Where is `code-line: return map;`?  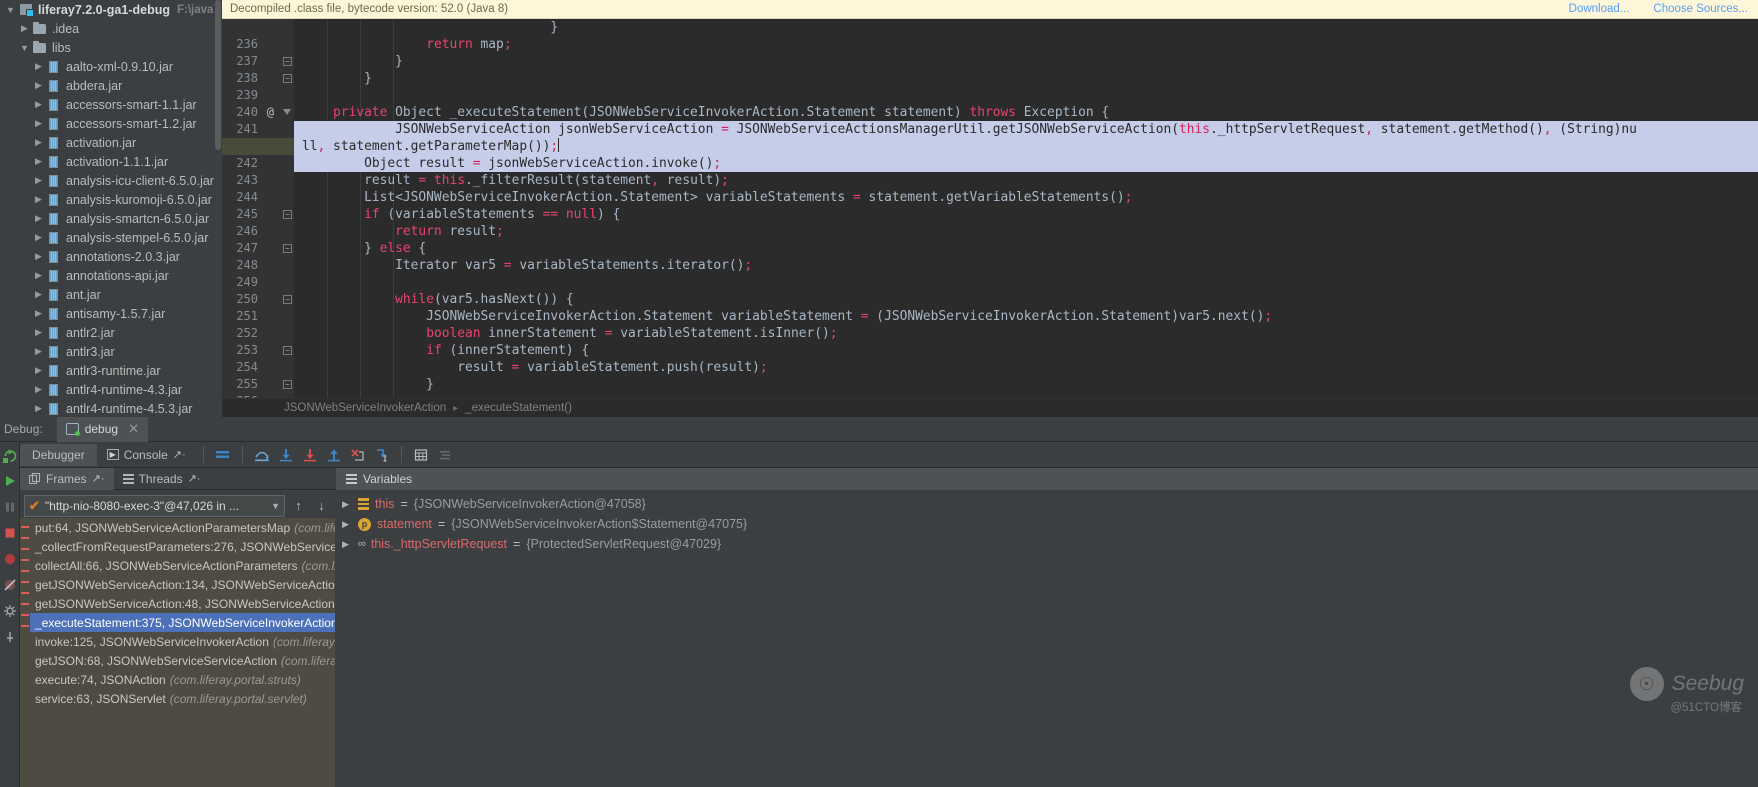
code-line: return map; is located at coordinates (1026, 44).